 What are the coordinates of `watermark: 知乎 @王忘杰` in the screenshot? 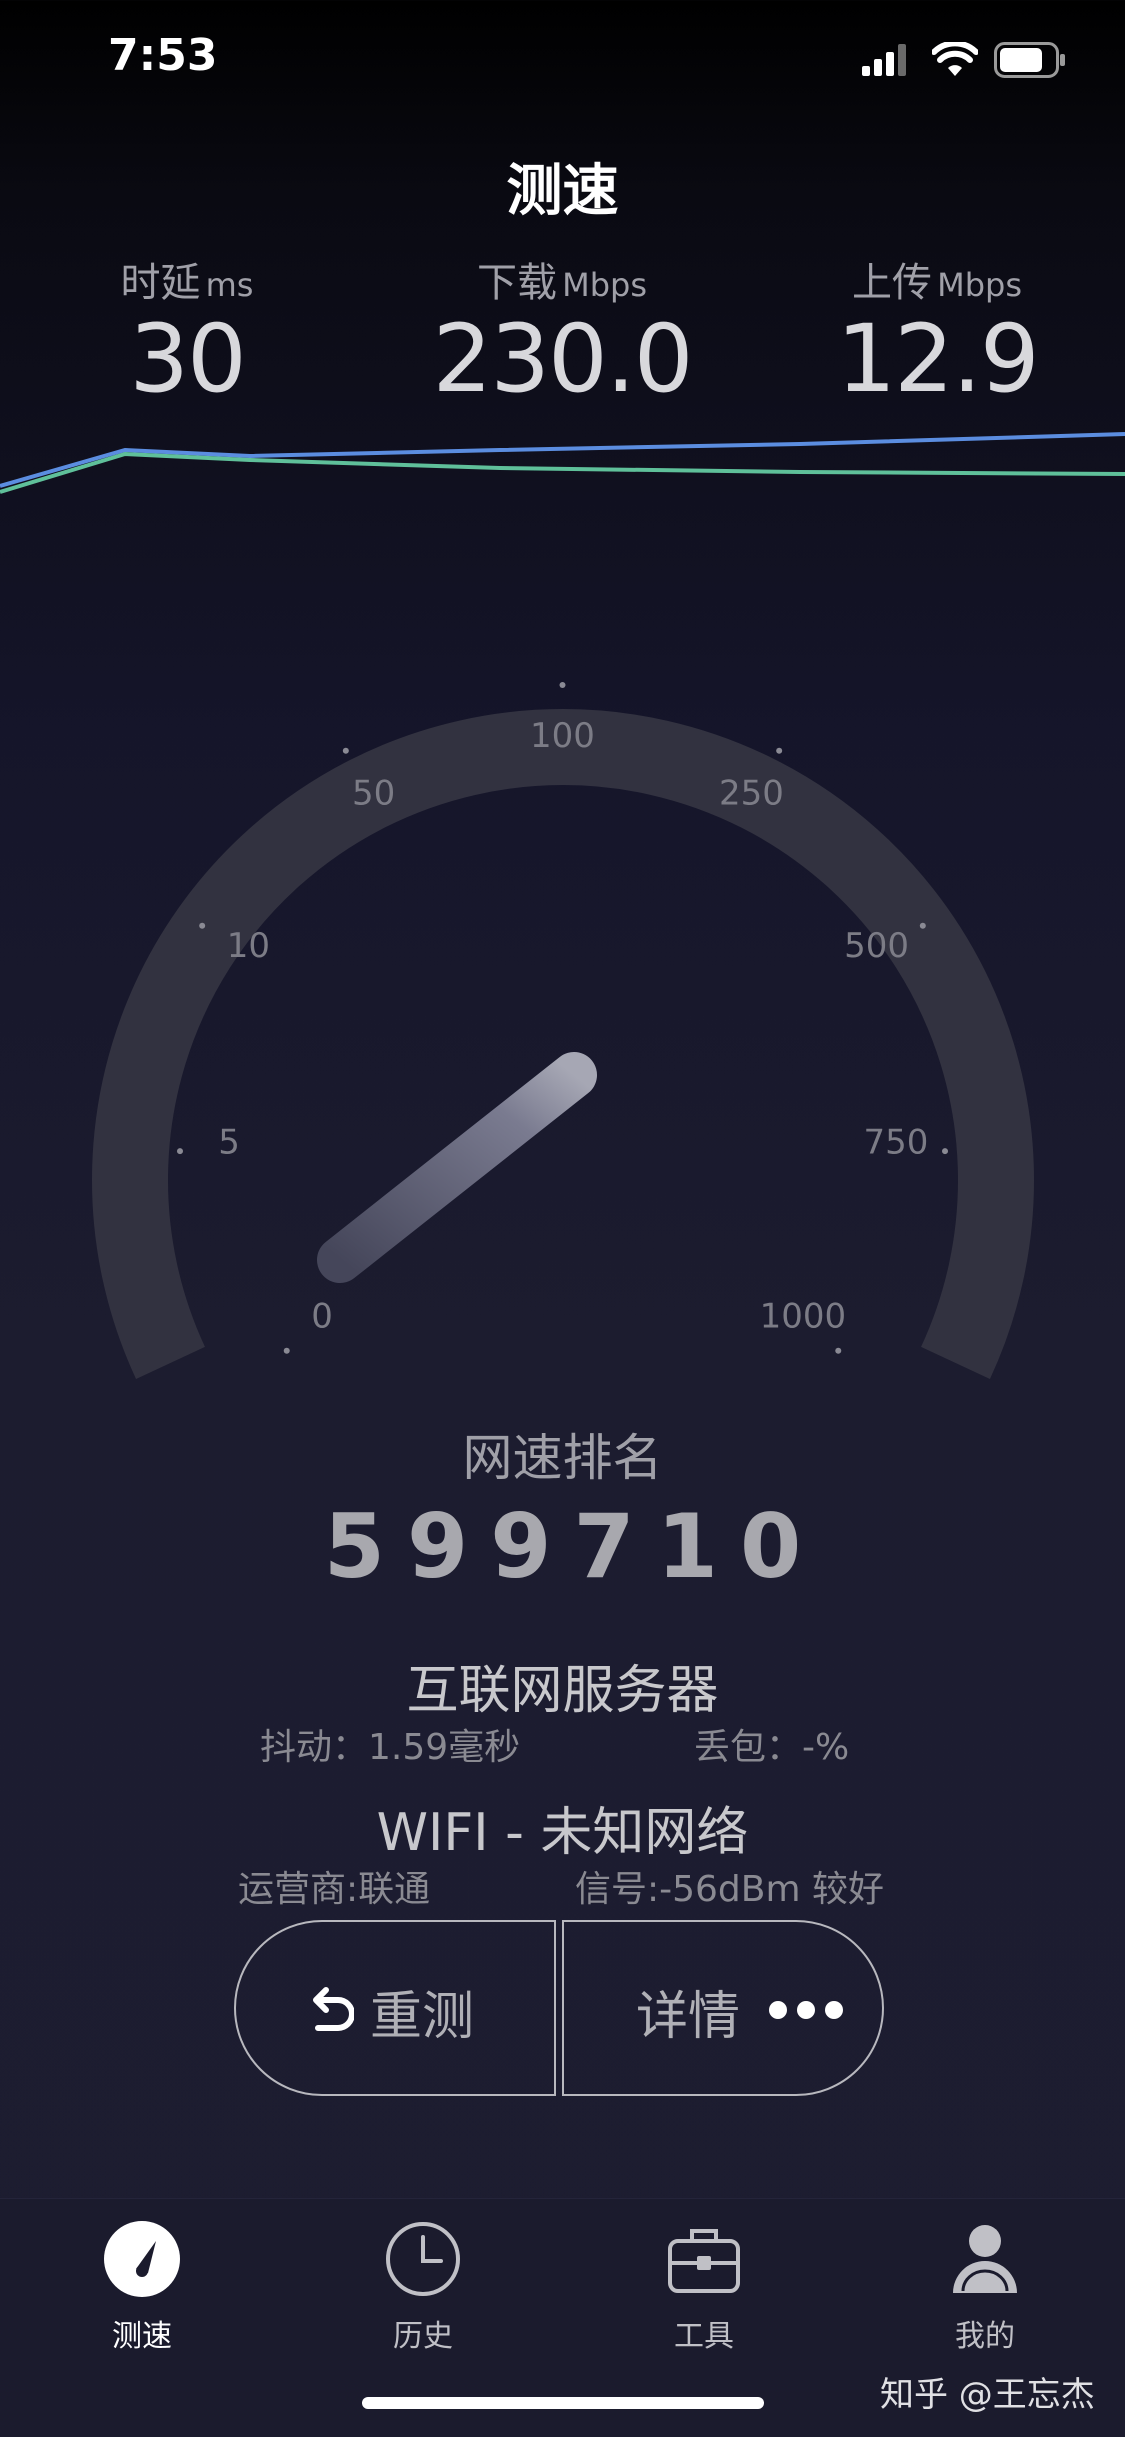 It's located at (987, 2395).